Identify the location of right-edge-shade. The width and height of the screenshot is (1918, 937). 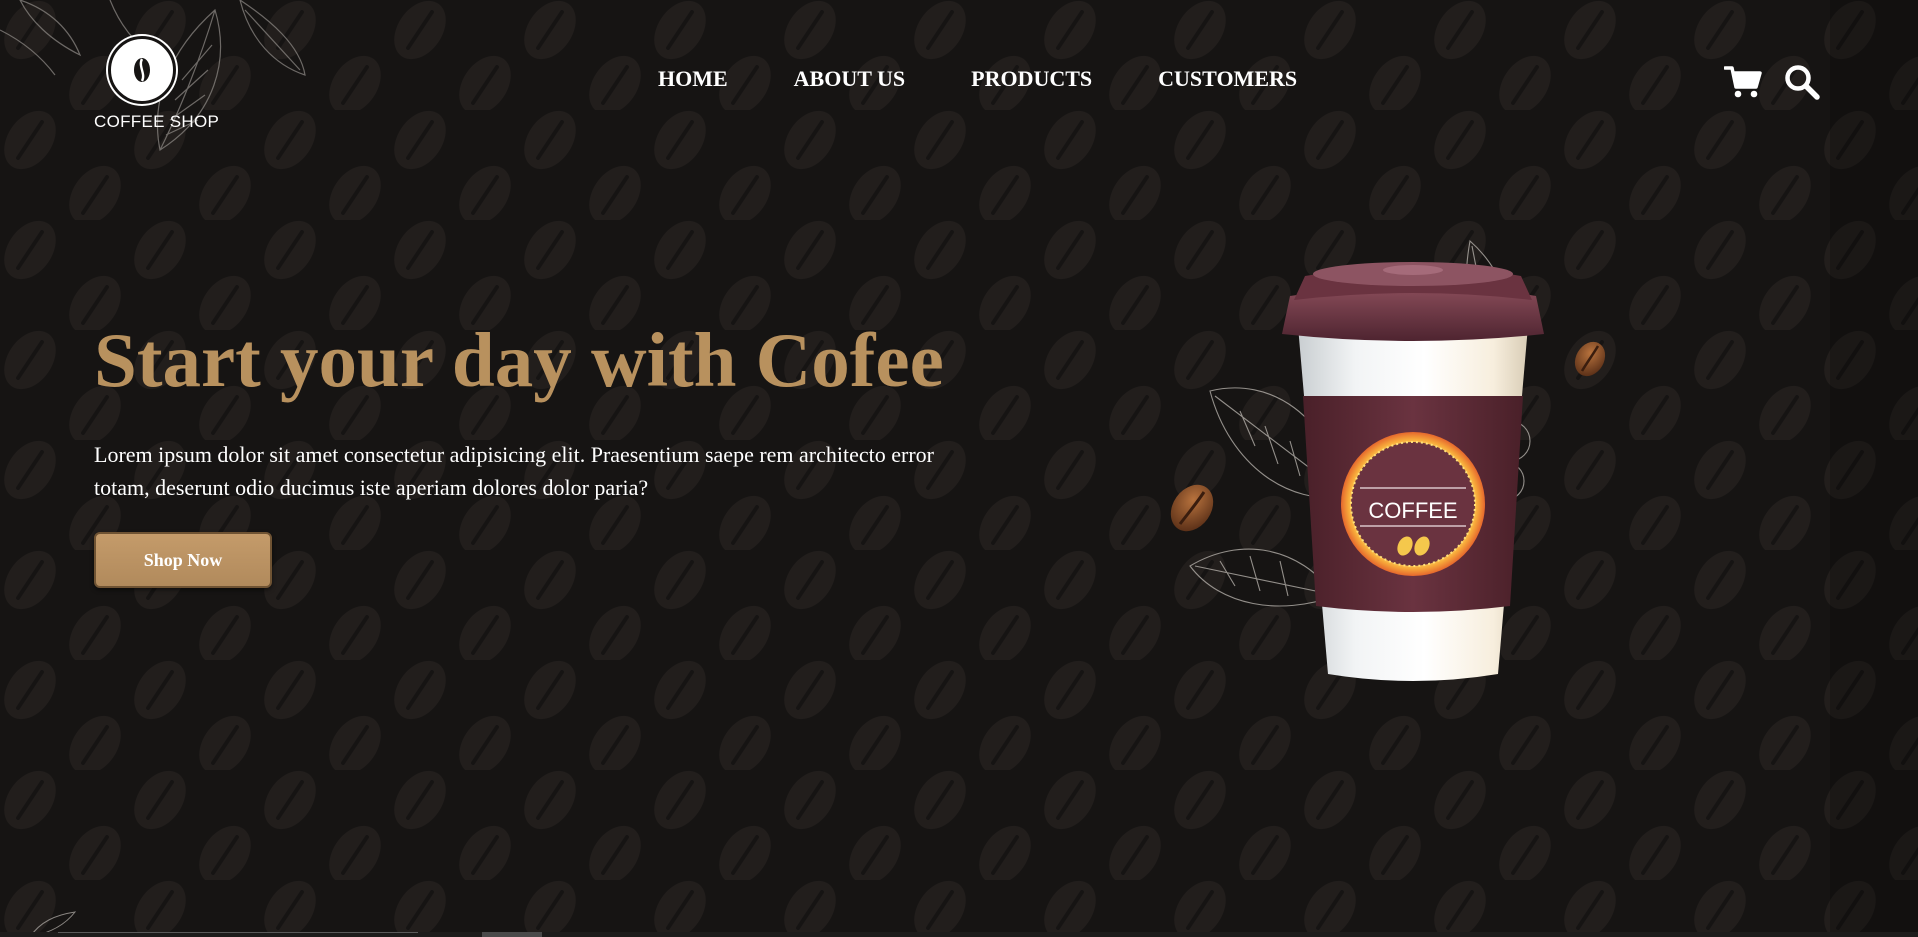
(1874, 468).